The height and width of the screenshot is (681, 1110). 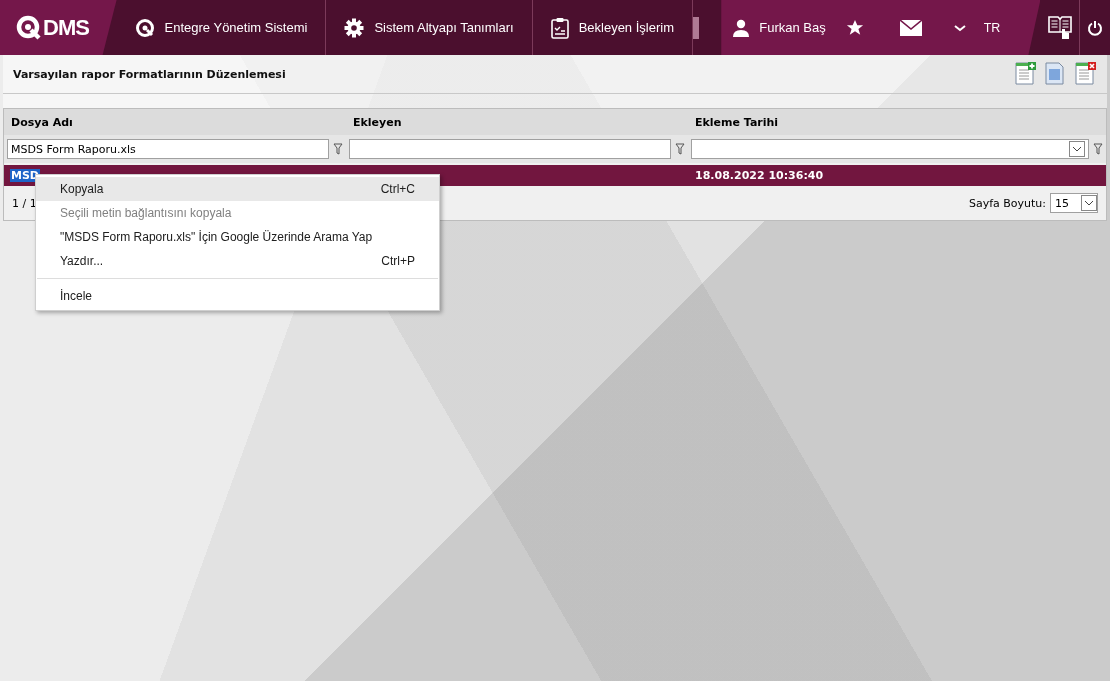 What do you see at coordinates (897, 122) in the screenshot?
I see `column-header: Ekleme Tarihi` at bounding box center [897, 122].